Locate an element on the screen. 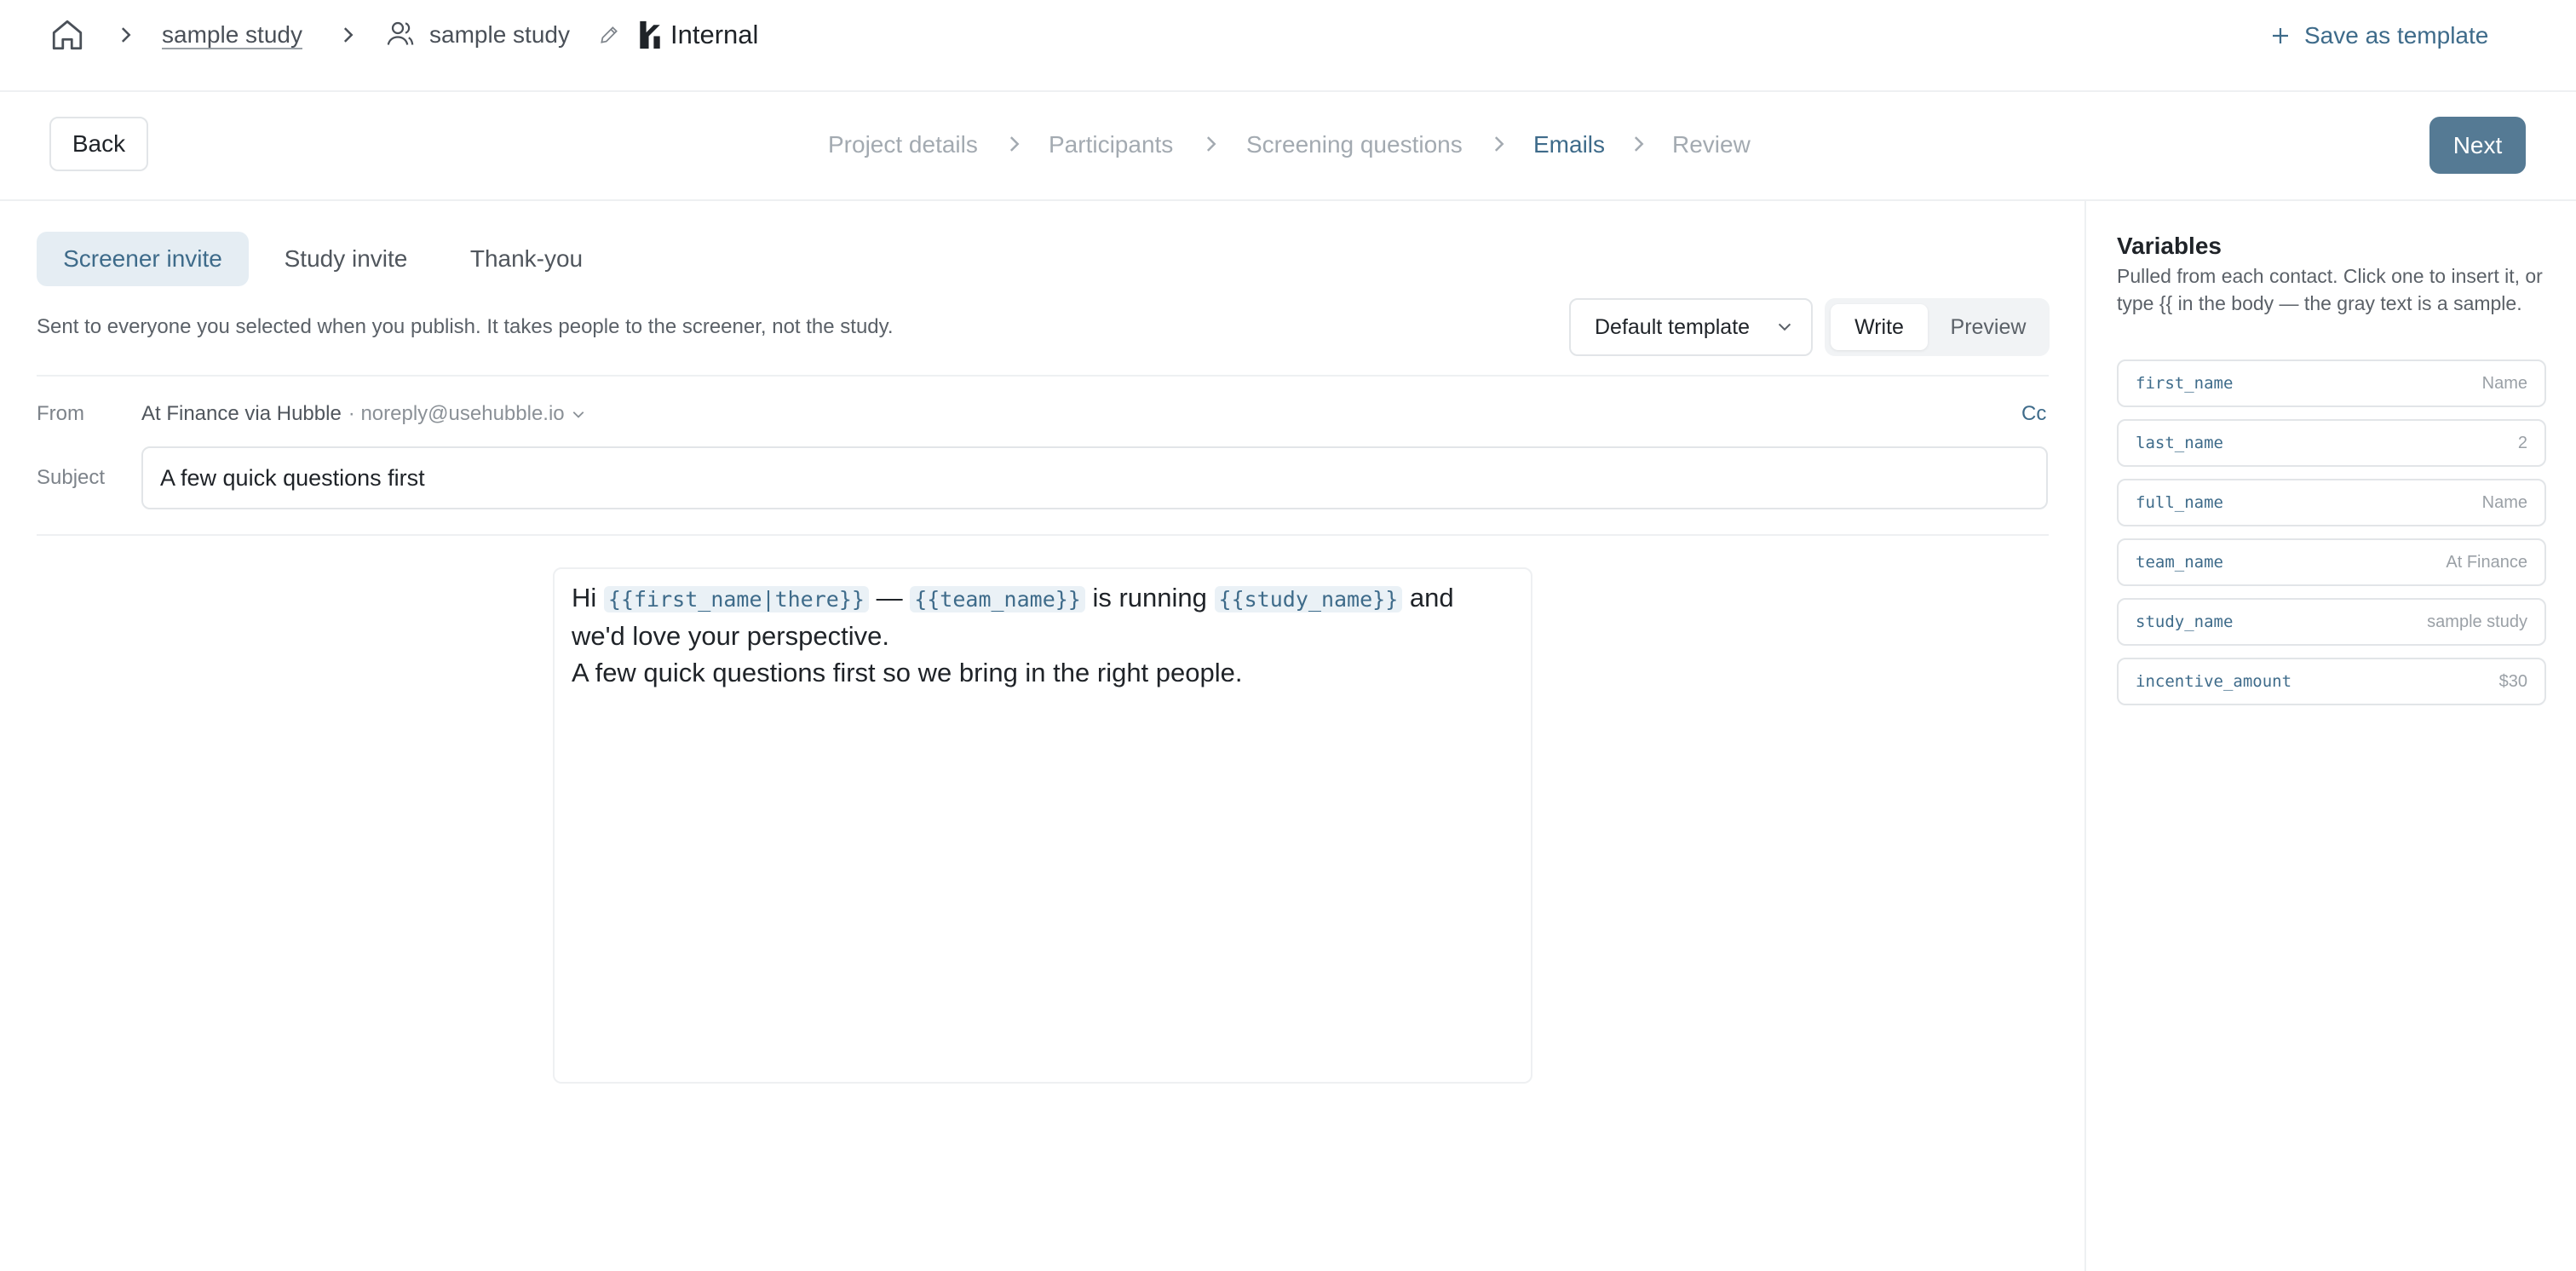 This screenshot has height=1271, width=2576. variable-sample: $30 is located at coordinates (2512, 681).